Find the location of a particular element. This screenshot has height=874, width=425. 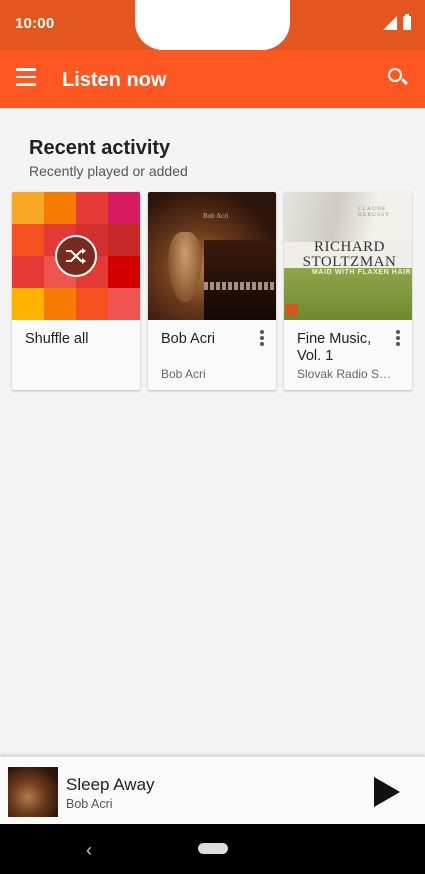

album-art-performer: RICHARD STOLTZMAN is located at coordinates (349, 254).